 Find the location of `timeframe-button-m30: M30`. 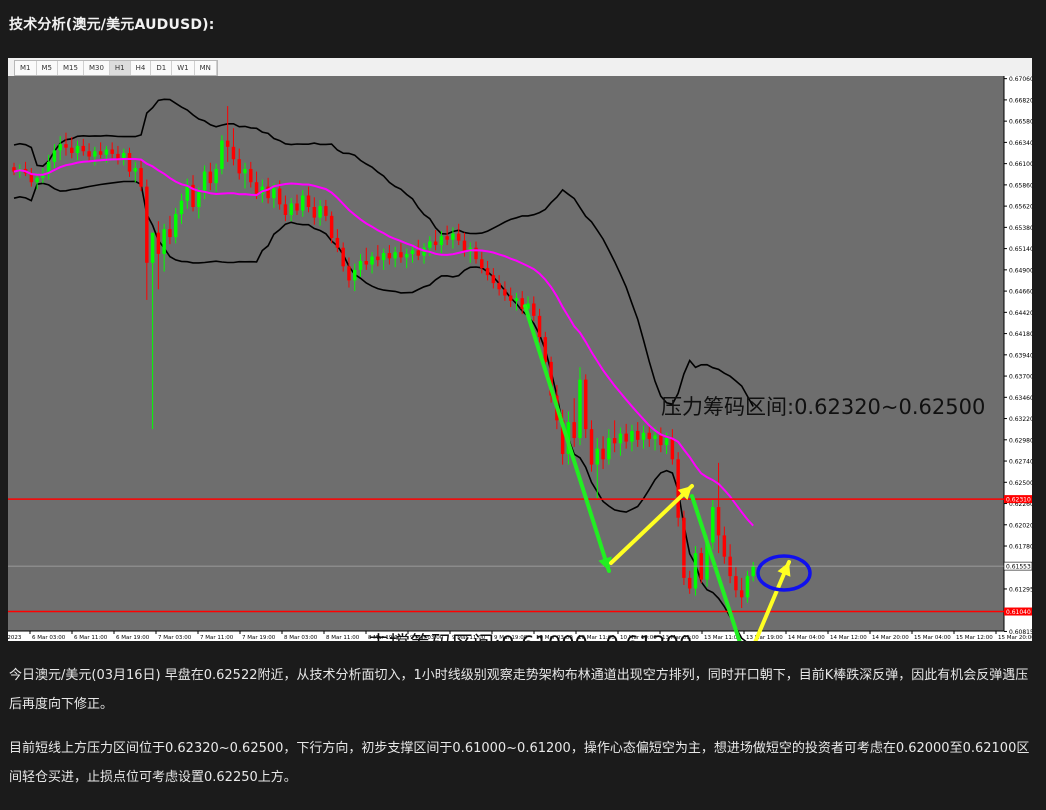

timeframe-button-m30: M30 is located at coordinates (97, 68).